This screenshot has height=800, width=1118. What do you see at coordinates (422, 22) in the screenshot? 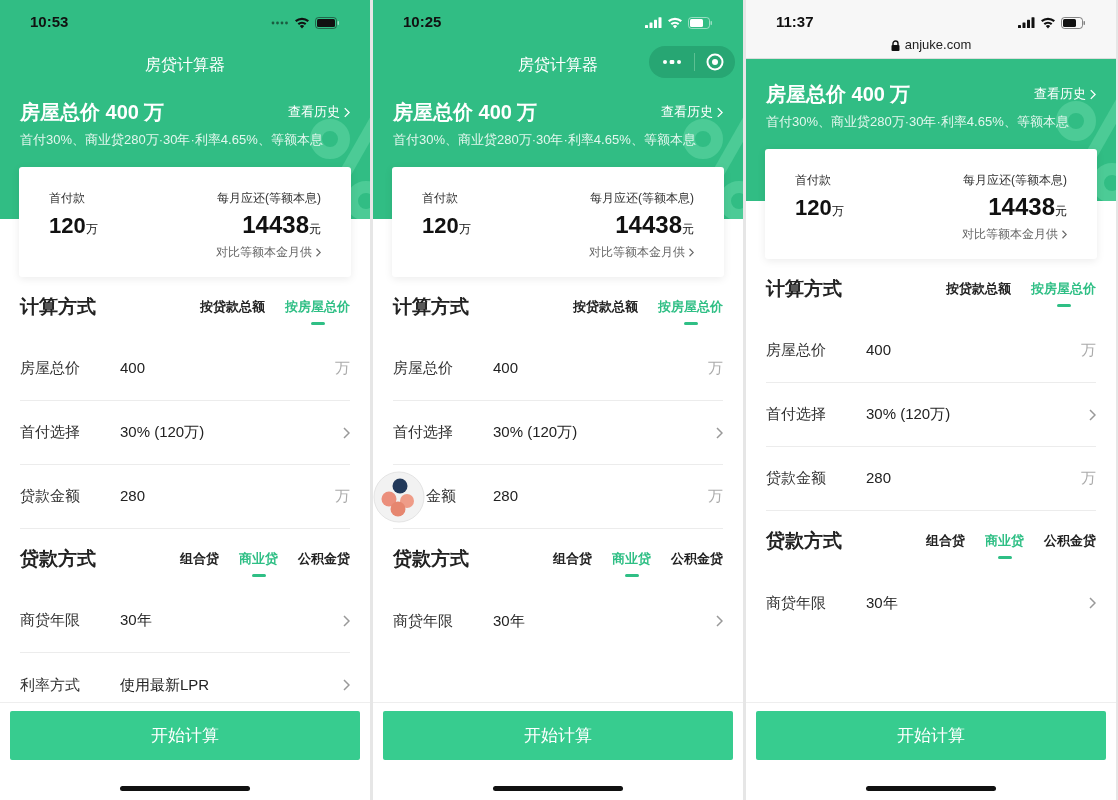
I see `status-time: 10:25` at bounding box center [422, 22].